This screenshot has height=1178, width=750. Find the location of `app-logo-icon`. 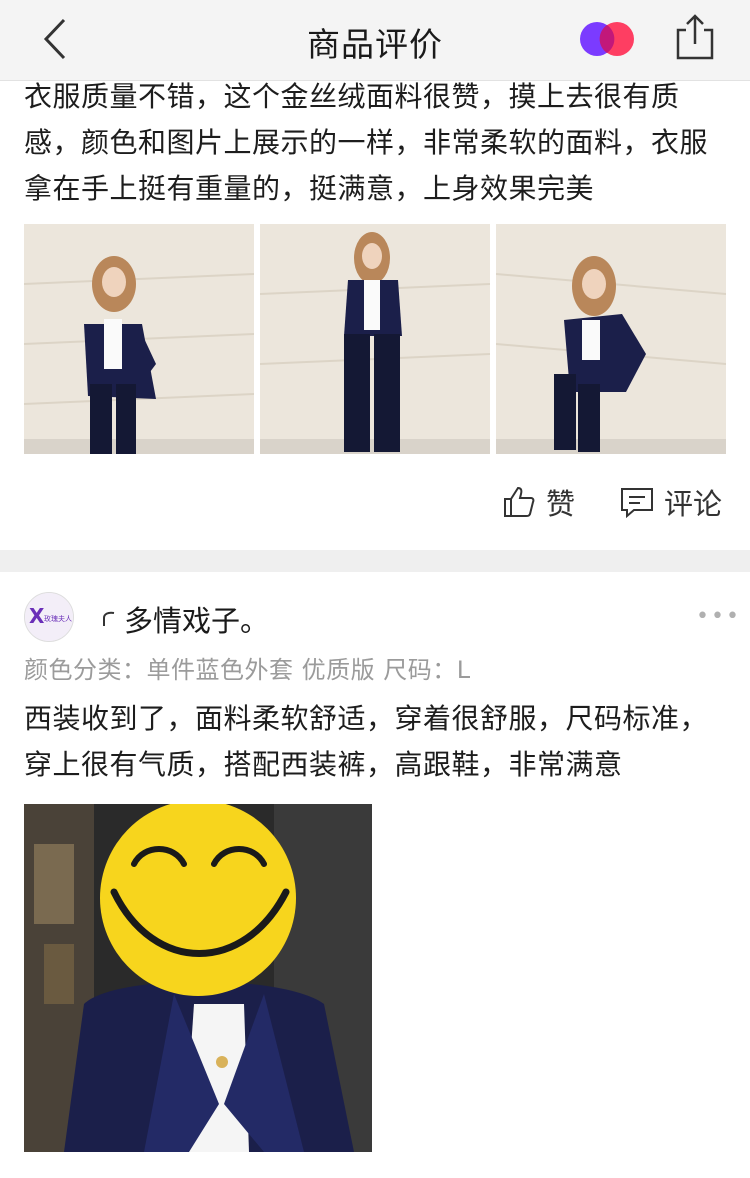

app-logo-icon is located at coordinates (607, 39).